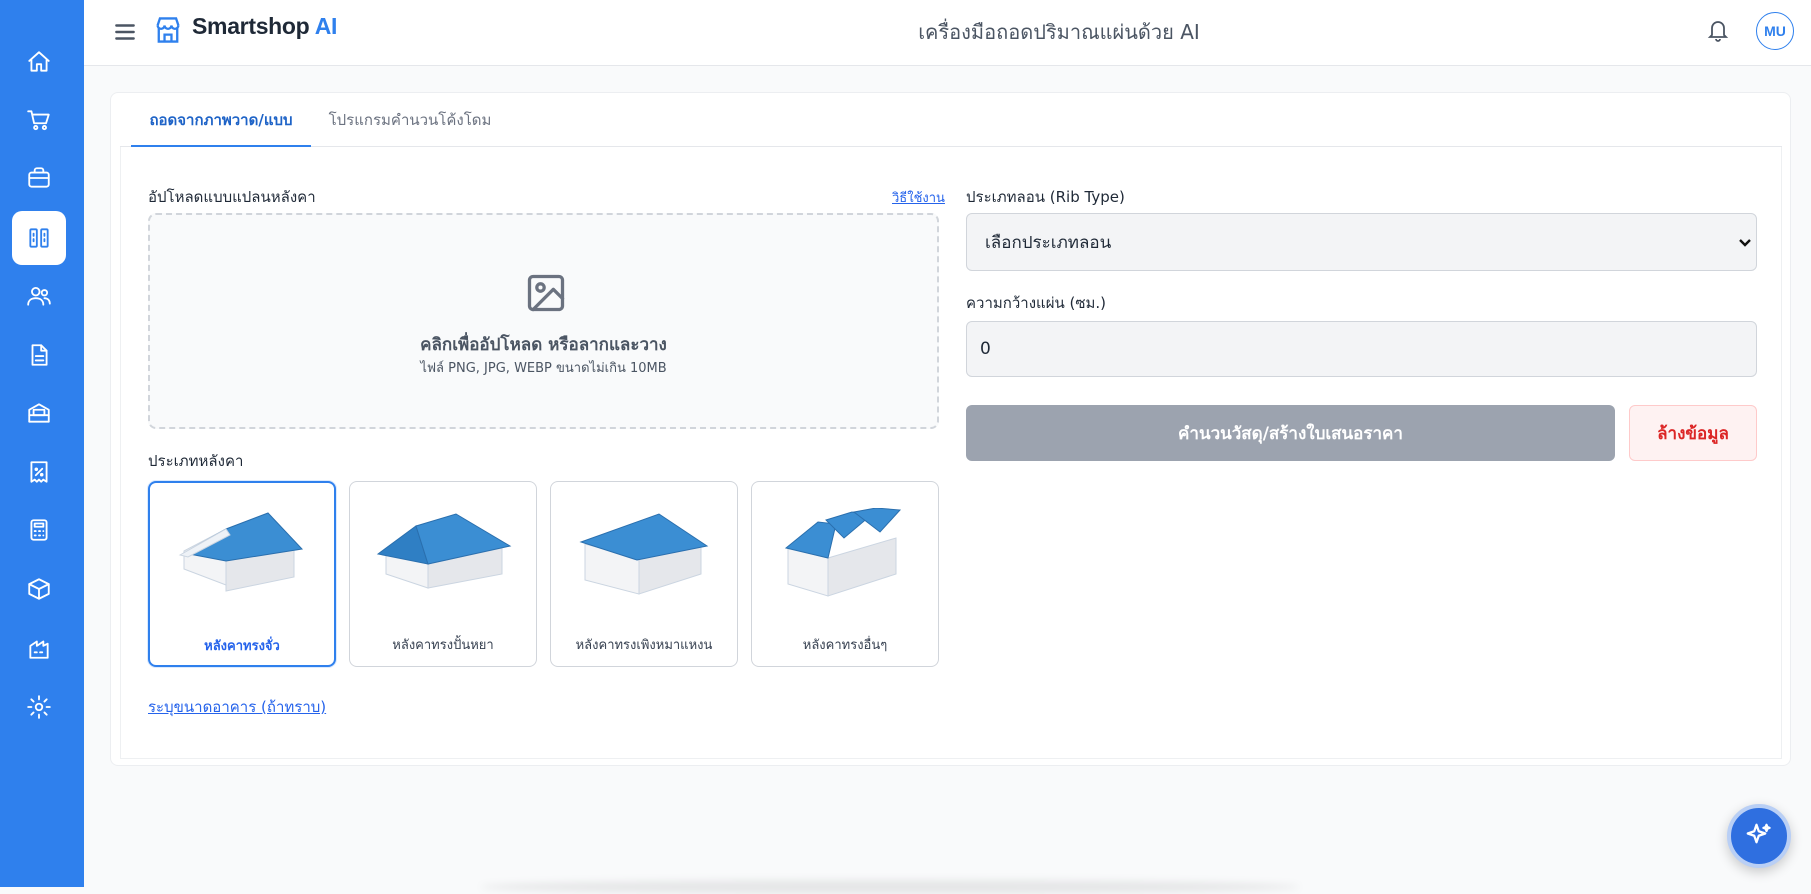 This screenshot has width=1811, height=894. Describe the element at coordinates (42, 443) in the screenshot. I see `sidebar` at that location.